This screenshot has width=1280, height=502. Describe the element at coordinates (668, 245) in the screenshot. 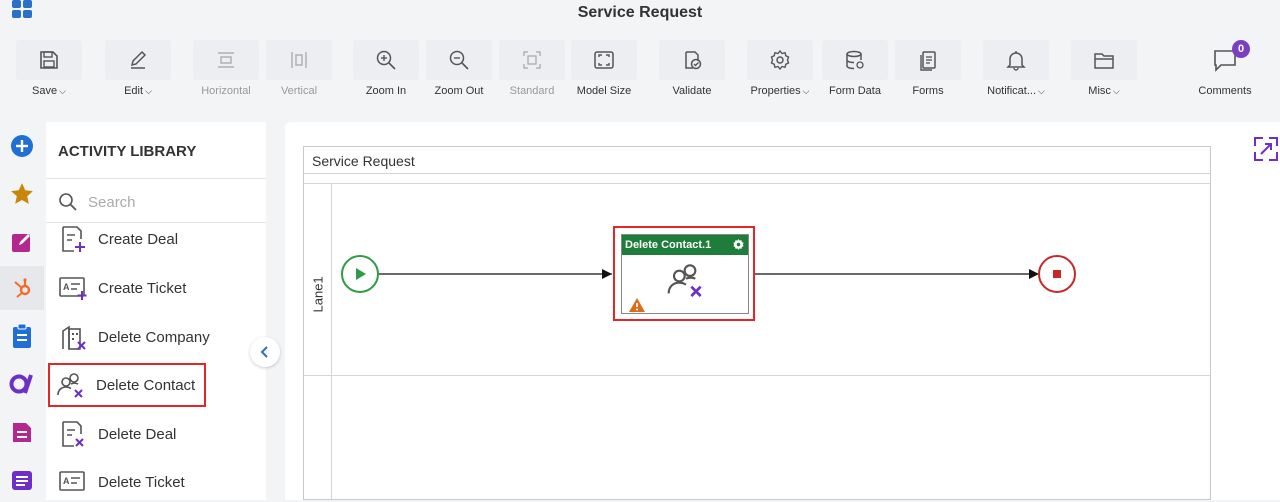

I see `activity-title: Delete Contact.1` at that location.